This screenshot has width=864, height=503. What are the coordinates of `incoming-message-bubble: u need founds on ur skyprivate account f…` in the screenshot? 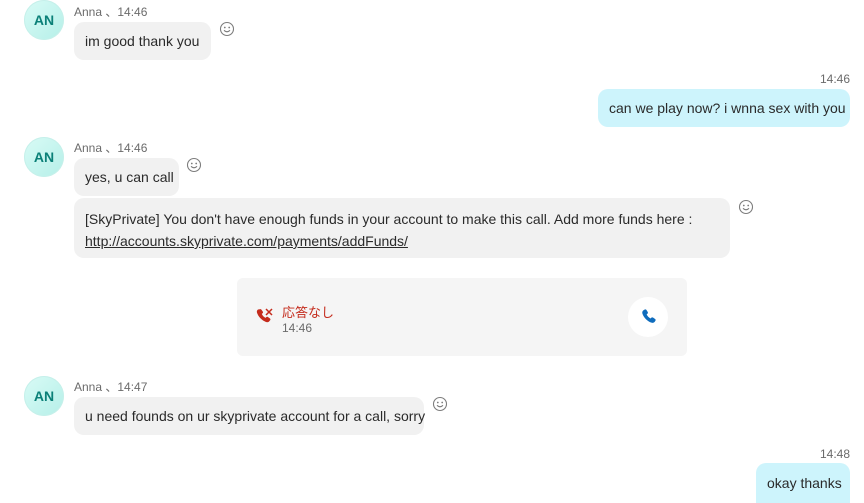 It's located at (250, 416).